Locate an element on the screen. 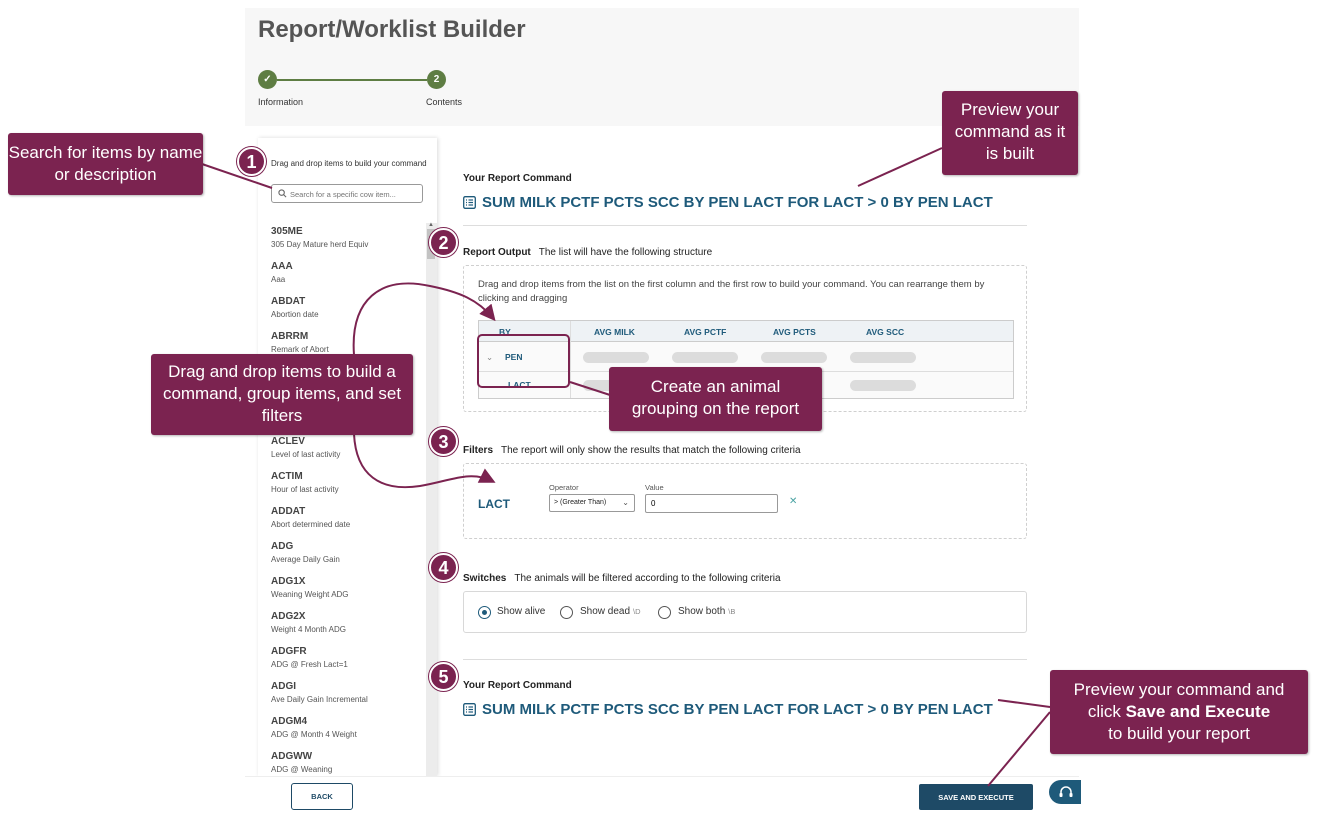 This screenshot has width=1318, height=816. stepper-line is located at coordinates (352, 80).